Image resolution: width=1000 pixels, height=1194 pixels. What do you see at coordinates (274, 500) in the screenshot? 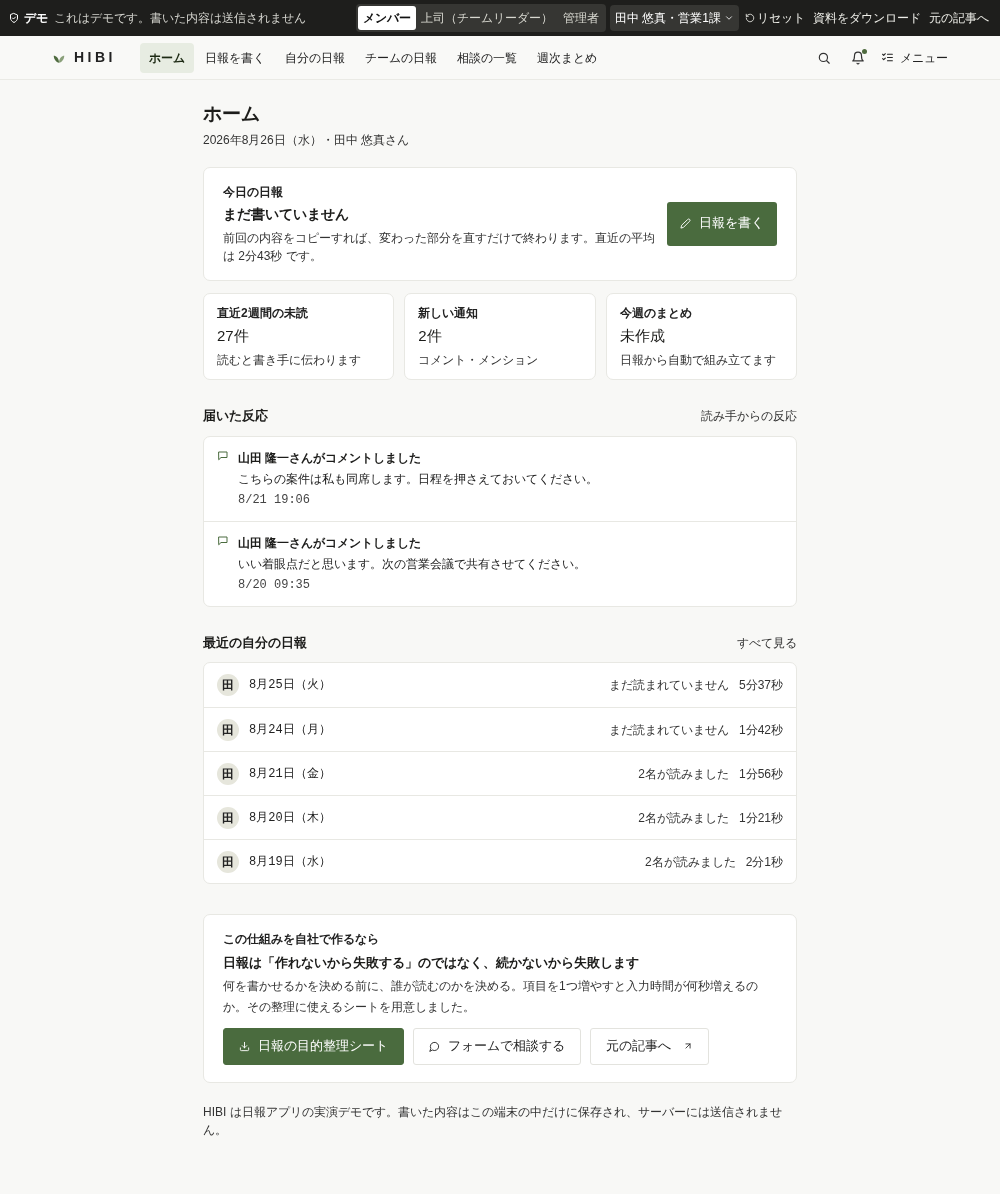
I see `reaction-time: 8/21 19:06` at bounding box center [274, 500].